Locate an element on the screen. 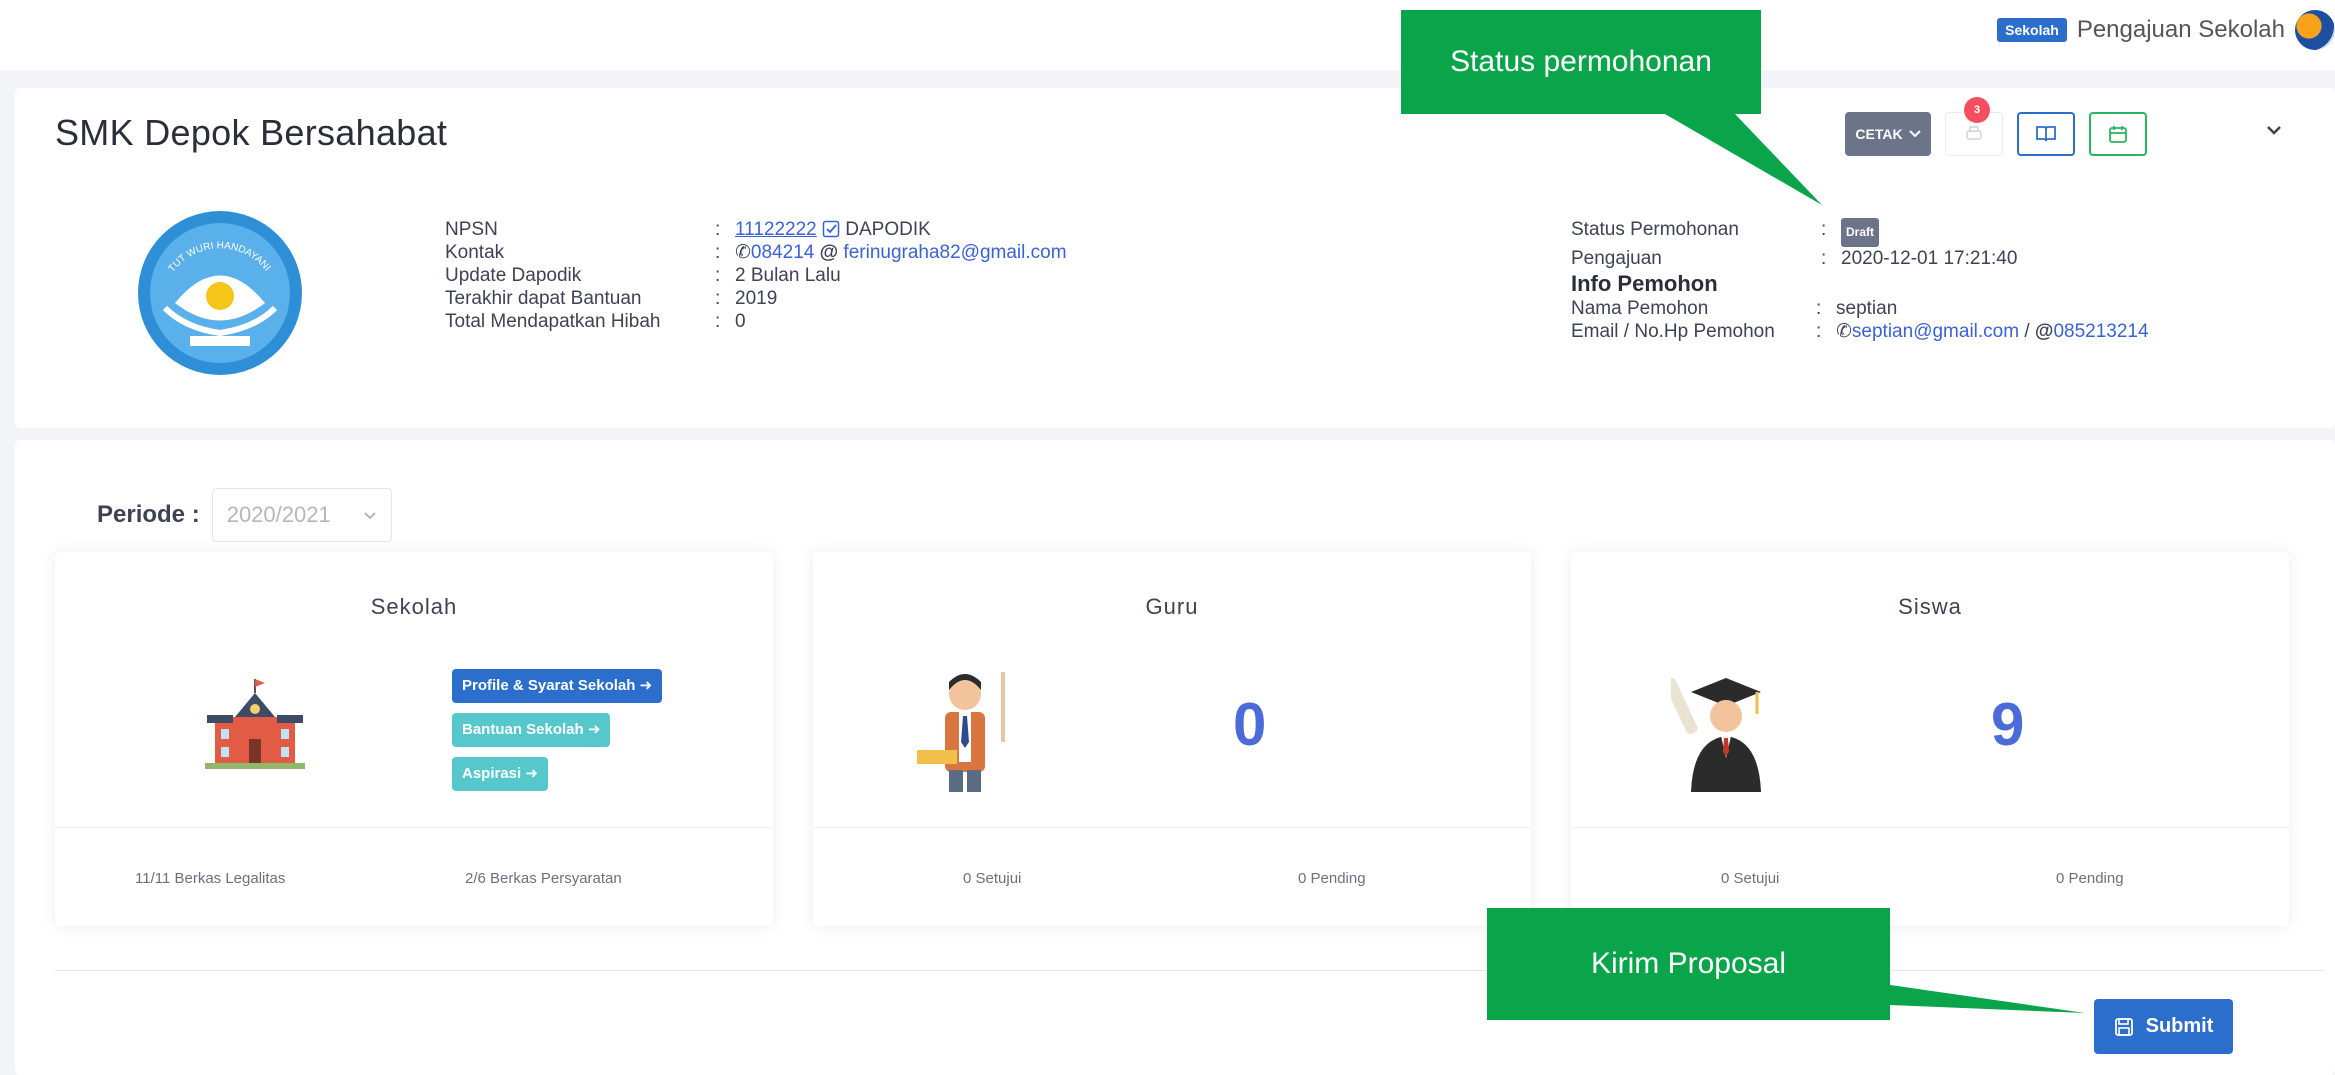 The height and width of the screenshot is (1075, 2335). guru-setujui: 0 Setujui is located at coordinates (992, 878).